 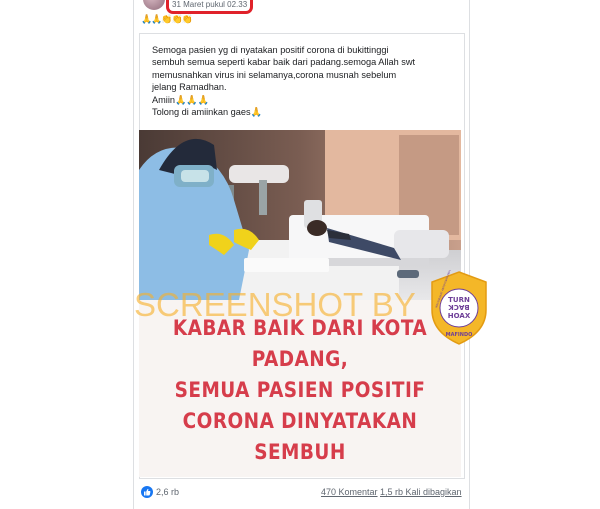 What do you see at coordinates (209, 7) in the screenshot?
I see `timestamp-highlight` at bounding box center [209, 7].